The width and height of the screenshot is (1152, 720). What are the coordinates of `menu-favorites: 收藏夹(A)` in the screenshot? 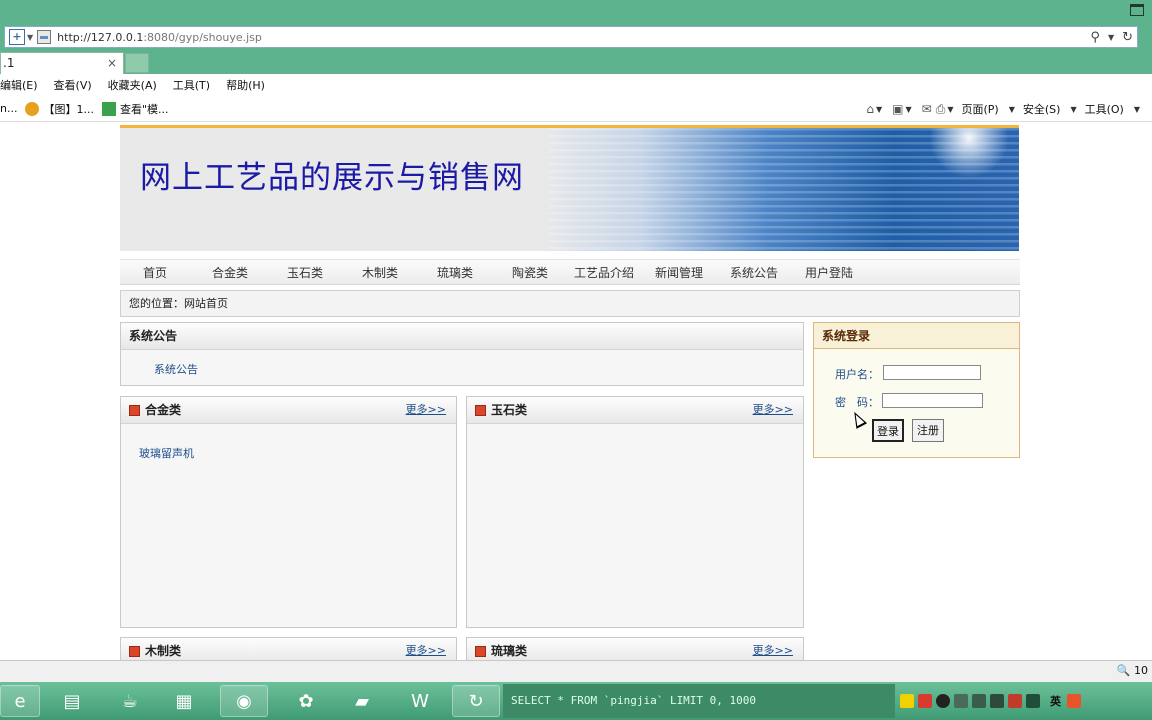 It's located at (132, 85).